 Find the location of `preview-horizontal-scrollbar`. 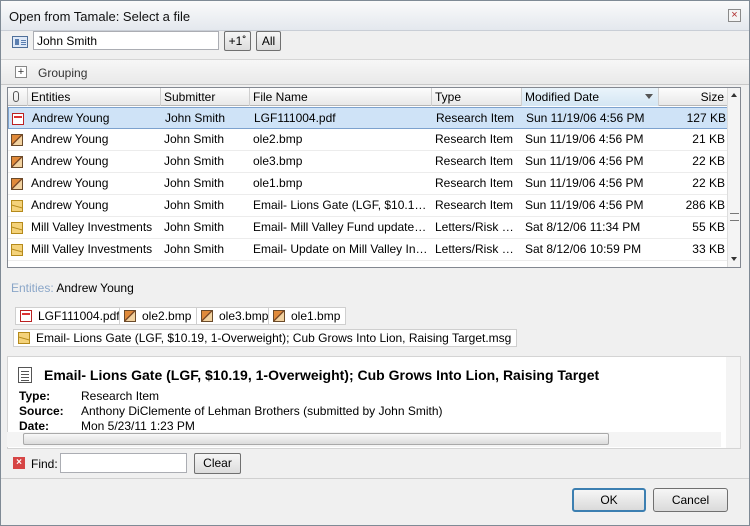

preview-horizontal-scrollbar is located at coordinates (364, 439).